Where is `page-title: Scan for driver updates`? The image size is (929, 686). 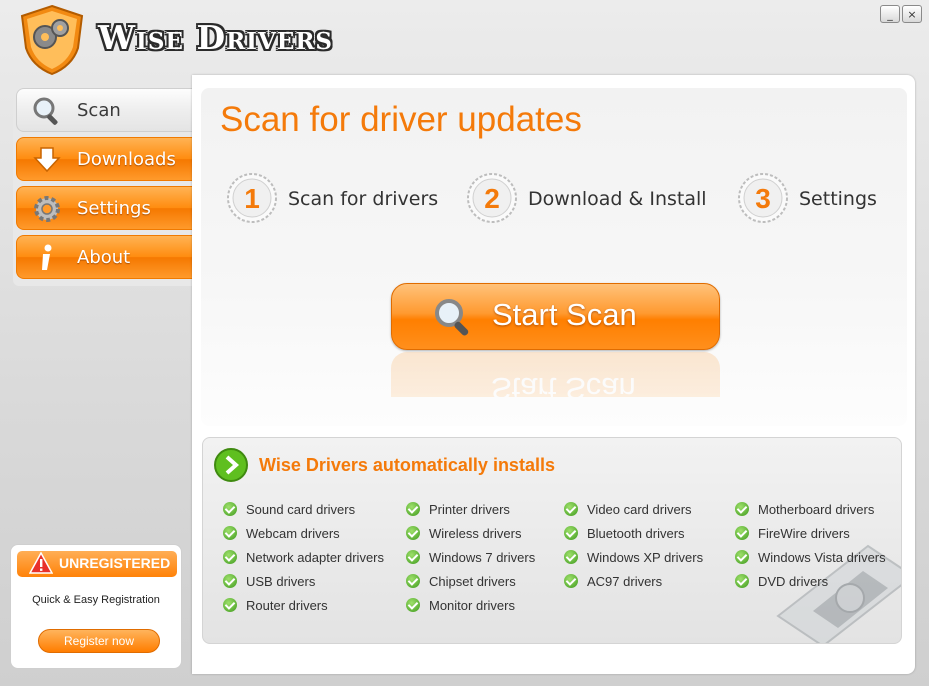
page-title: Scan for driver updates is located at coordinates (401, 119).